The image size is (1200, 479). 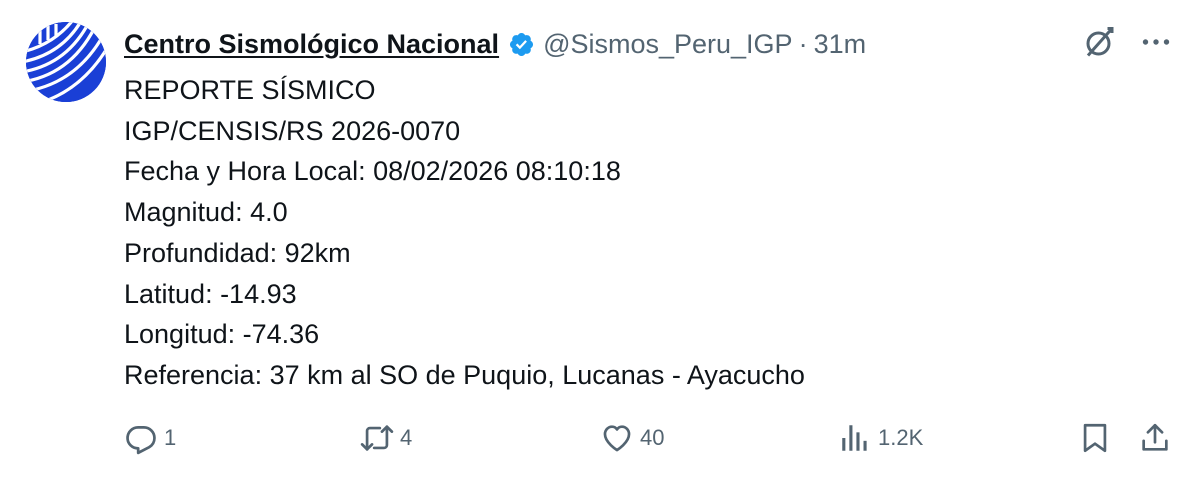 I want to click on views-count: 1.2K, so click(x=901, y=437).